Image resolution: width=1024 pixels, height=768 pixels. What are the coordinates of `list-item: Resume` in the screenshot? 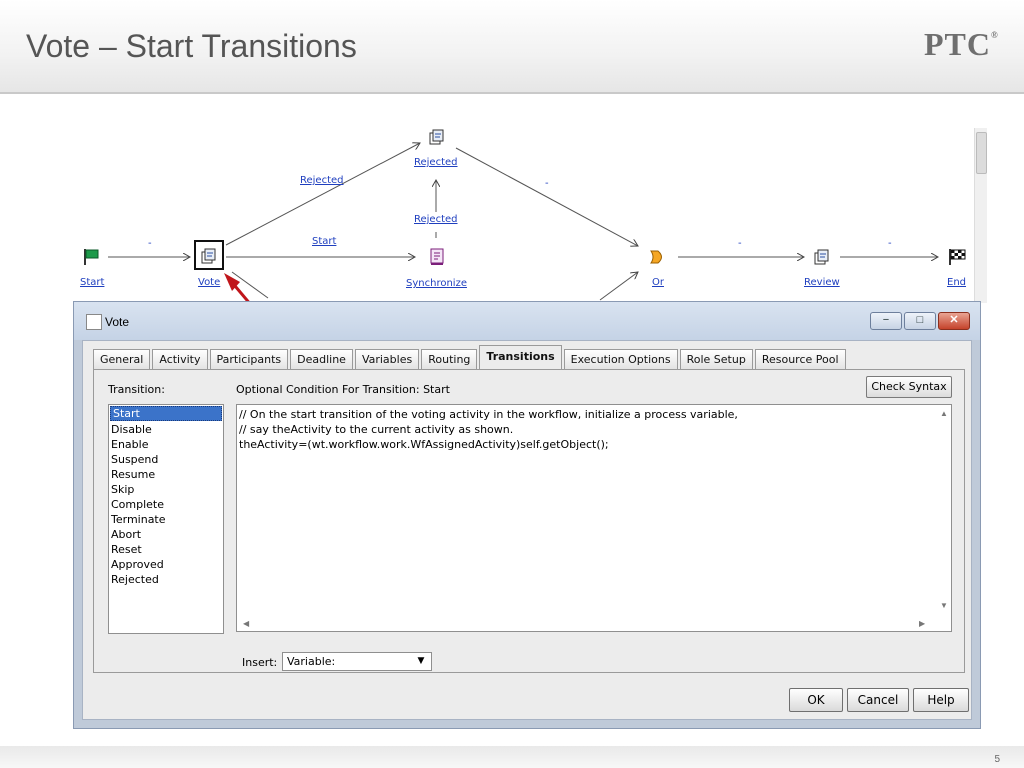 It's located at (166, 474).